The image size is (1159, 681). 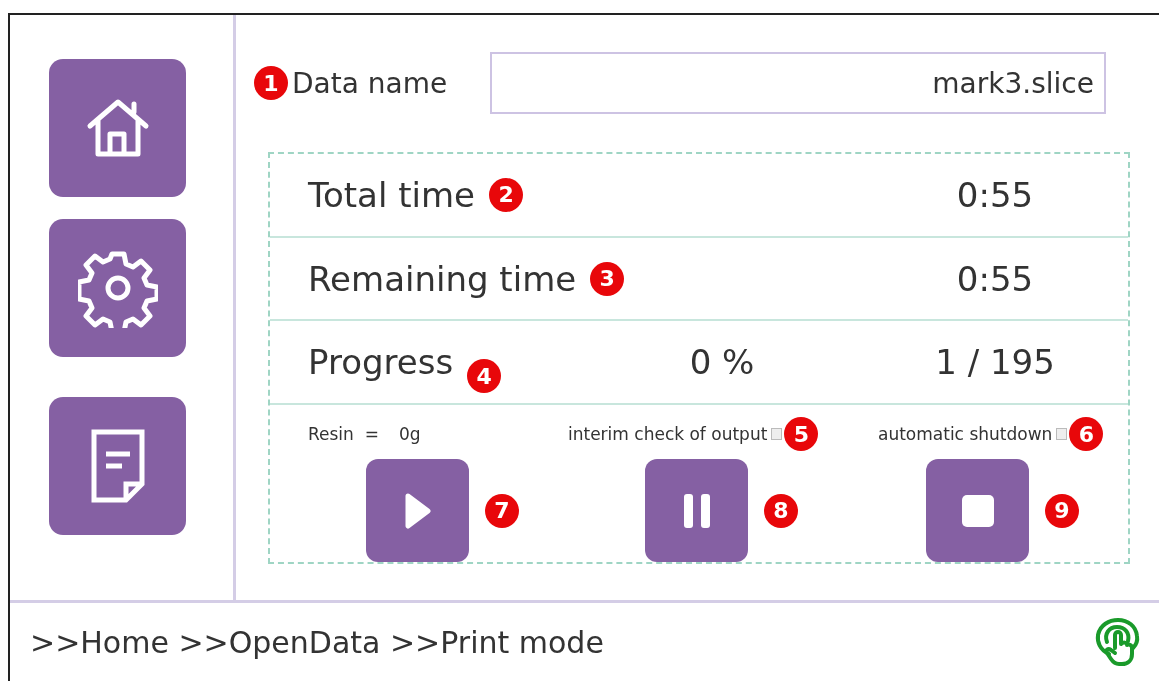 I want to click on document-button, so click(x=117, y=466).